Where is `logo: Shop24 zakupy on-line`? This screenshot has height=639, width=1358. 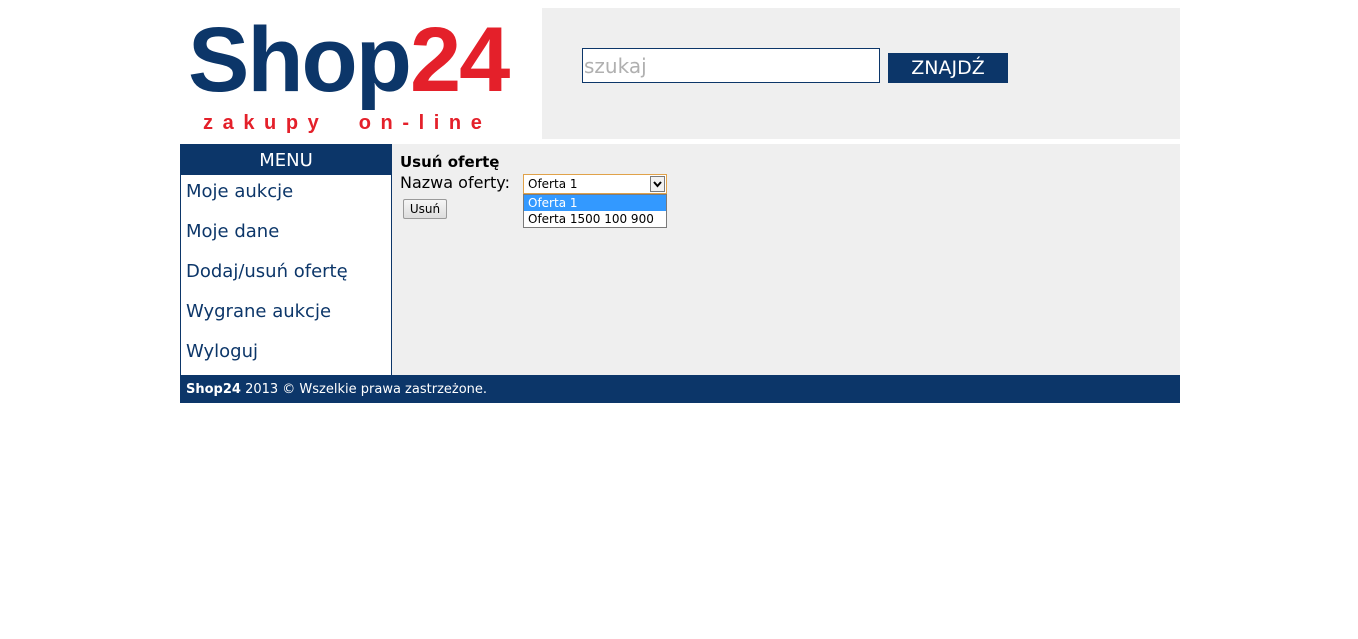
logo: Shop24 zakupy on-line is located at coordinates (361, 73).